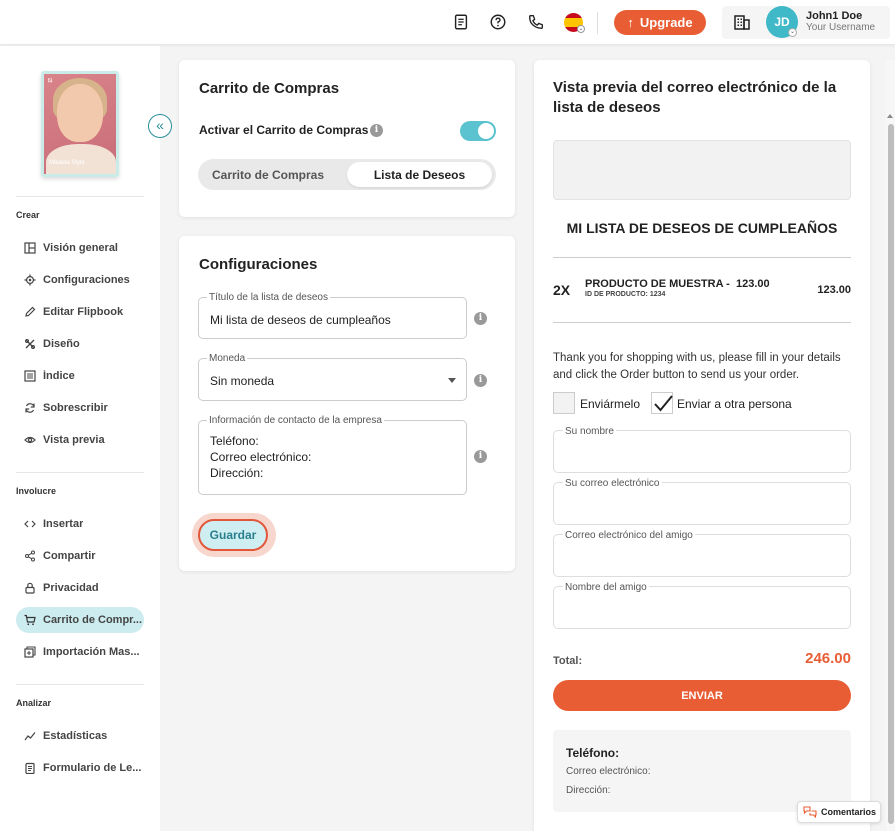  I want to click on save-button: Guardar, so click(233, 535).